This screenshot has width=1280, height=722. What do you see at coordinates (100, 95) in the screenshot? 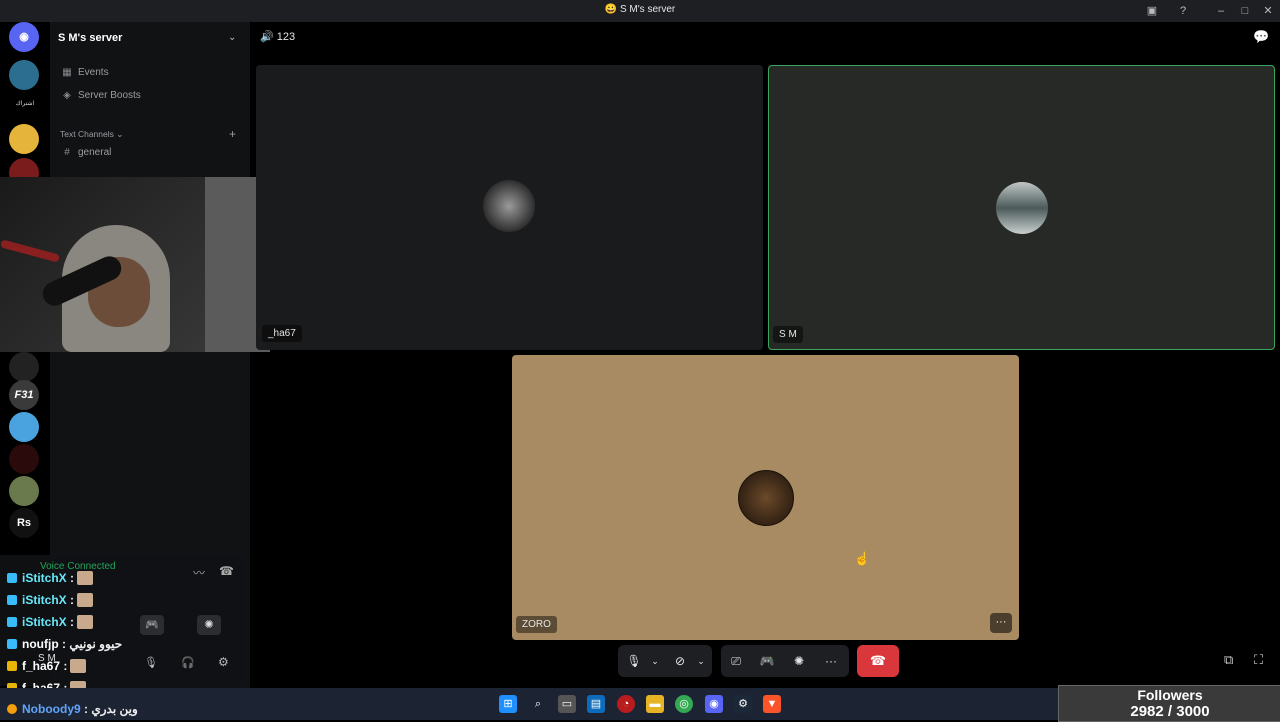
I see `sidebar-item-server-boosts: ◈ Server Boosts` at bounding box center [100, 95].